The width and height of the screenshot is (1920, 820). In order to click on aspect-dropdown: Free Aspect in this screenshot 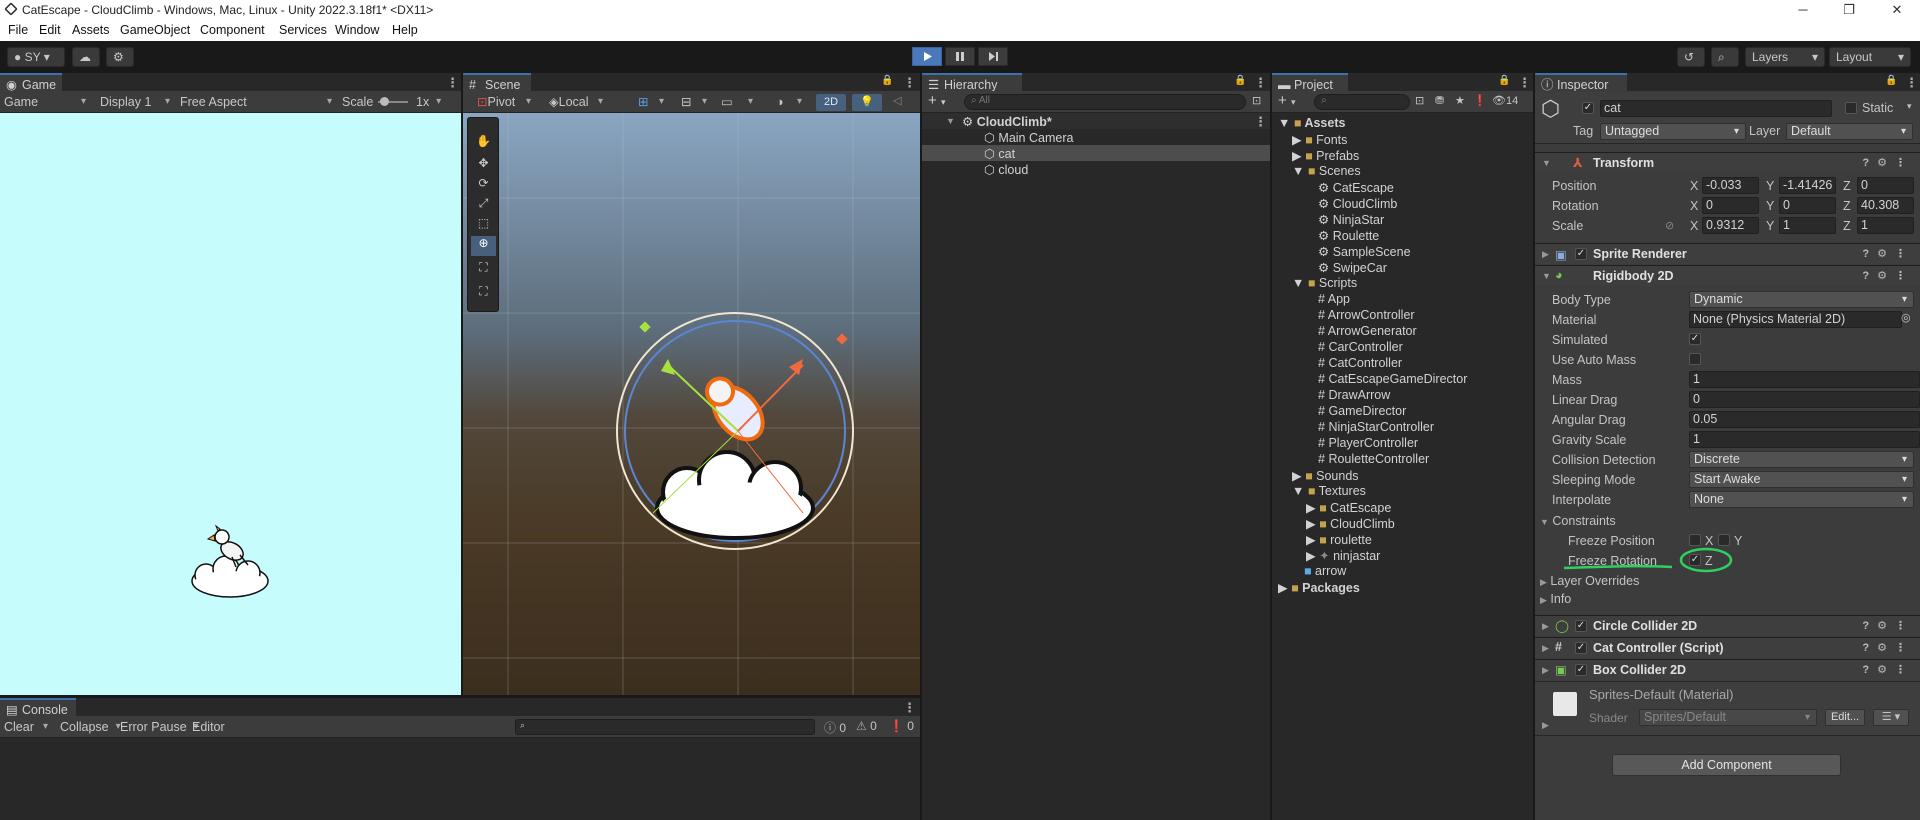, I will do `click(256, 102)`.